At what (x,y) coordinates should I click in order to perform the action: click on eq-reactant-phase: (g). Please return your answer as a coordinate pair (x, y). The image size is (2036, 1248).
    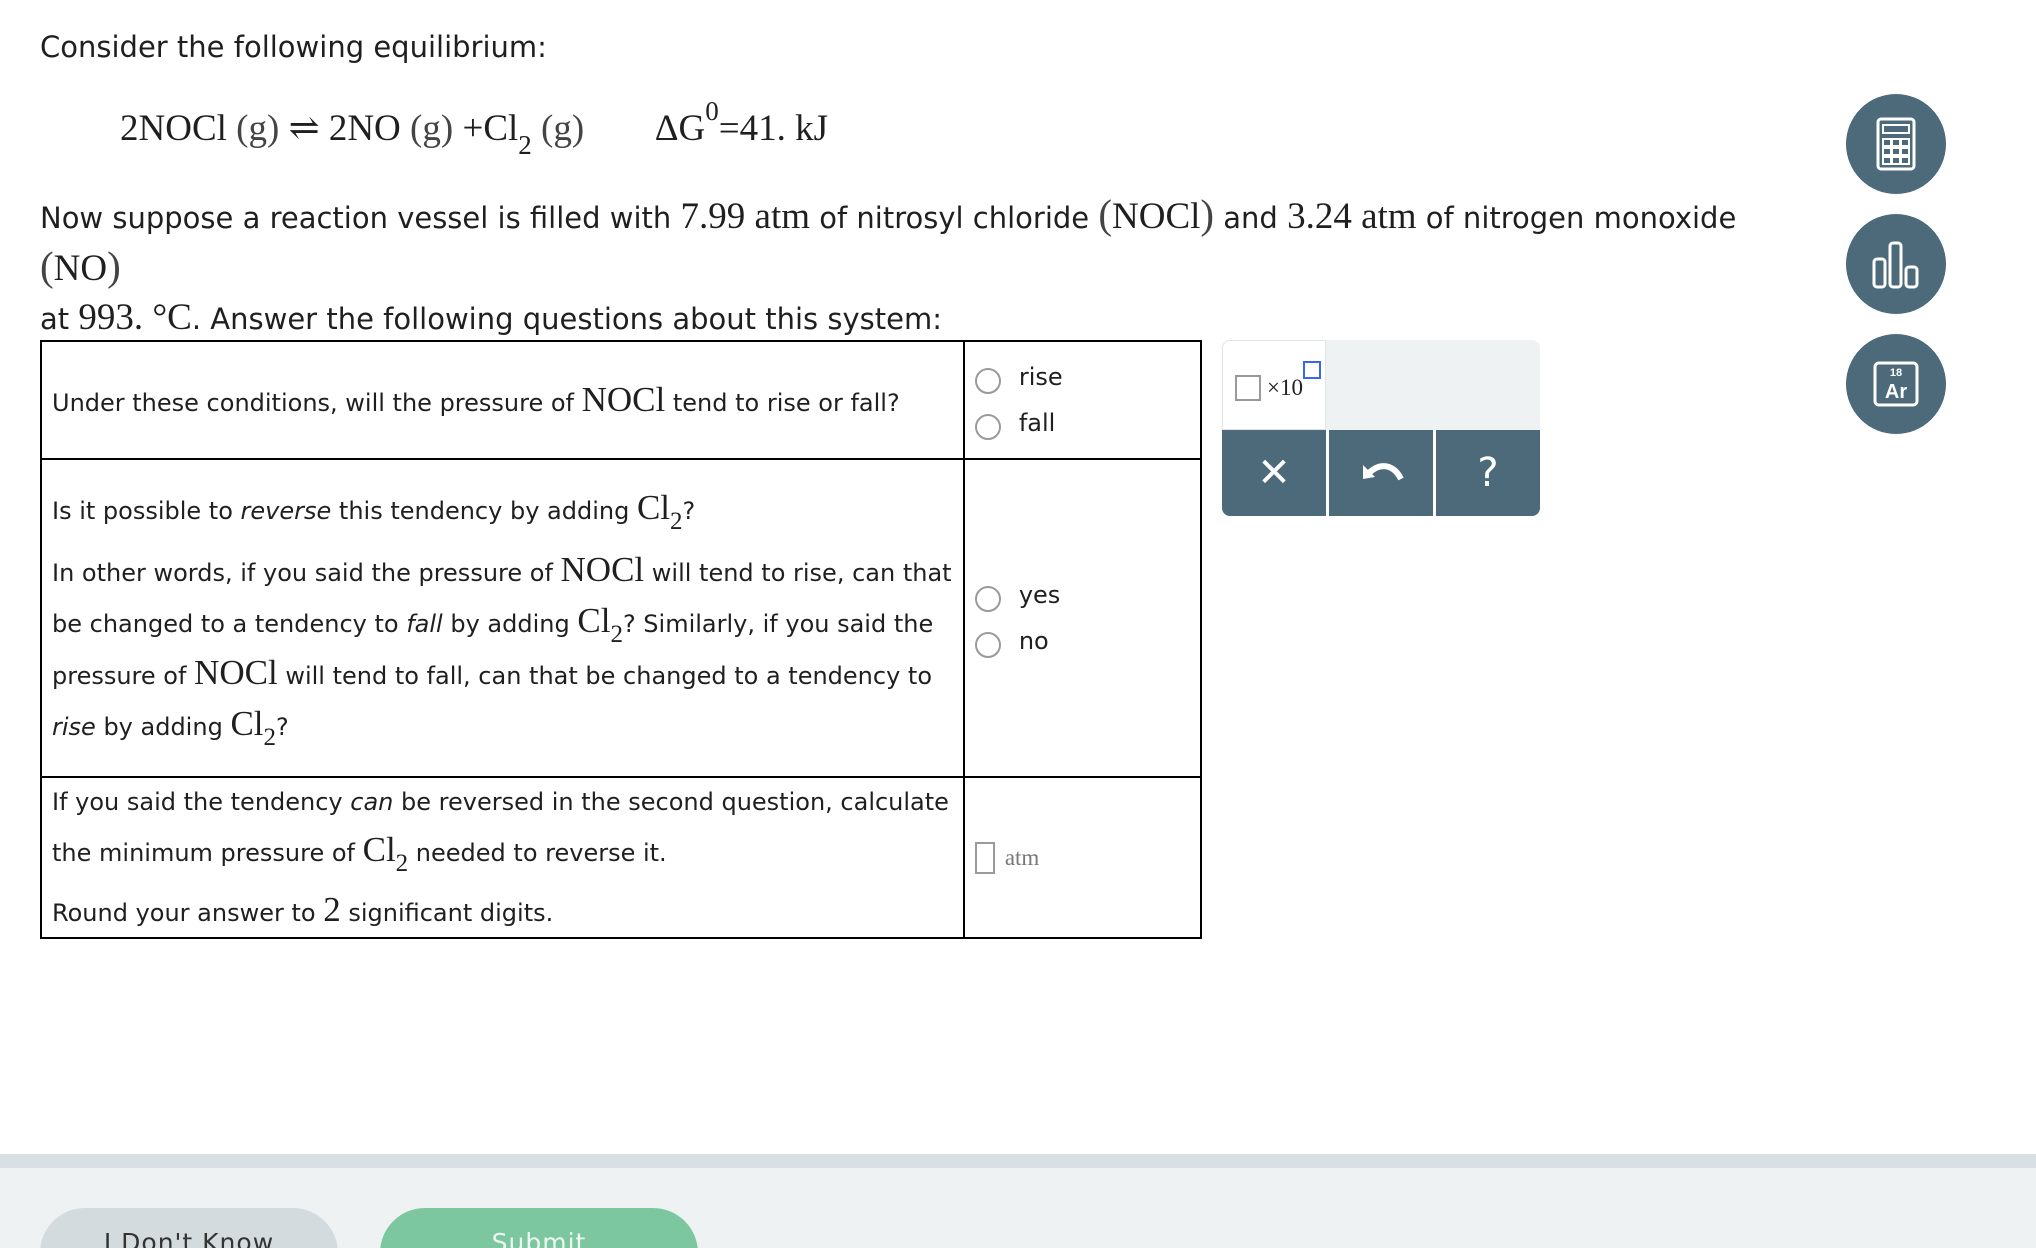
    Looking at the image, I should click on (258, 128).